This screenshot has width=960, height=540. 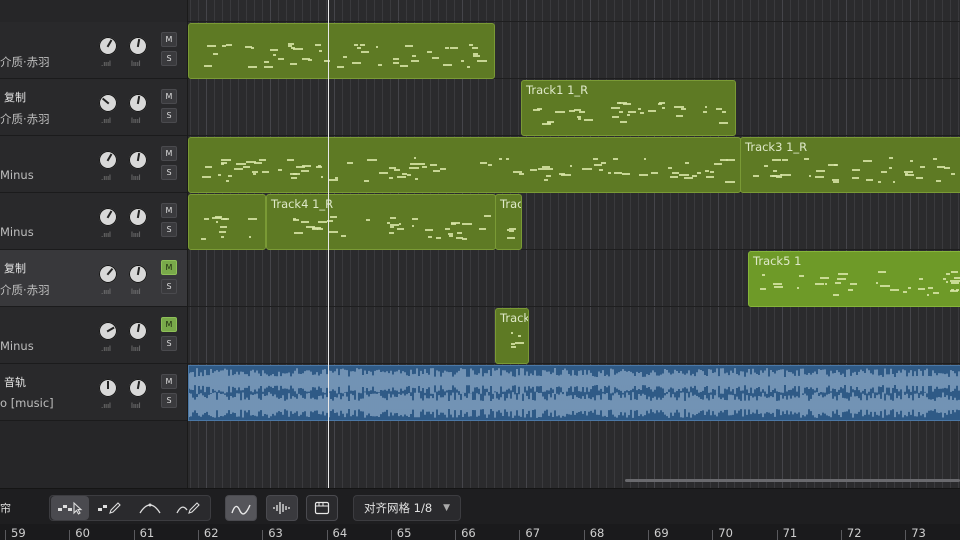 What do you see at coordinates (15, 268) in the screenshot?
I see `track-name: 复制` at bounding box center [15, 268].